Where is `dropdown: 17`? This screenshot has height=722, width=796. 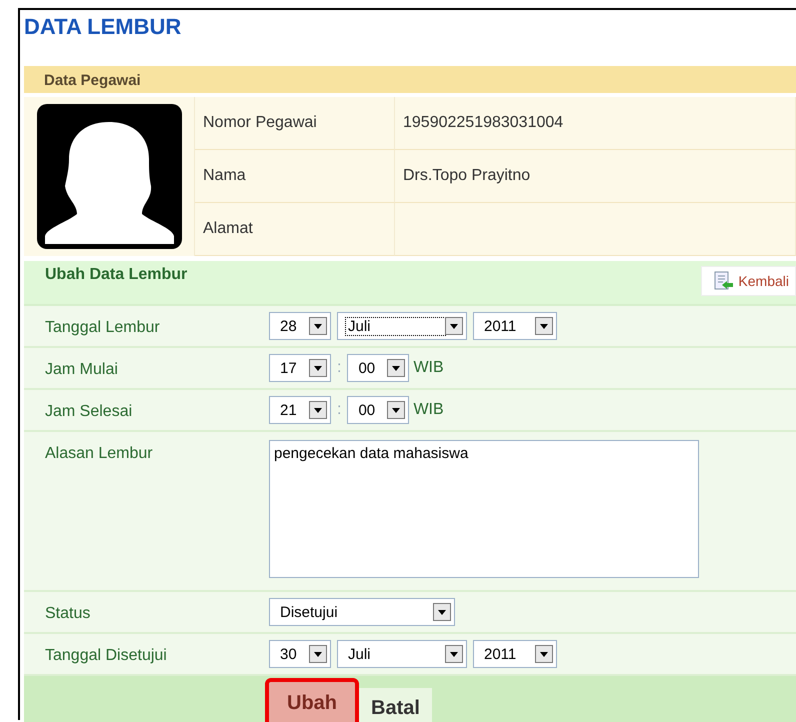
dropdown: 17 is located at coordinates (300, 368).